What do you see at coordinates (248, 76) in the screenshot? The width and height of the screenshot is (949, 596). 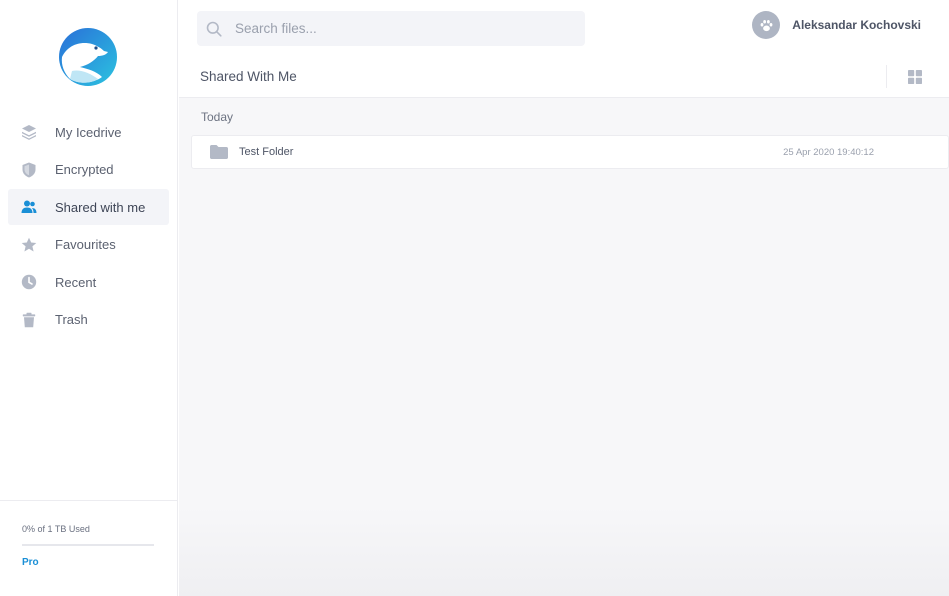 I see `page-title: Shared With Me` at bounding box center [248, 76].